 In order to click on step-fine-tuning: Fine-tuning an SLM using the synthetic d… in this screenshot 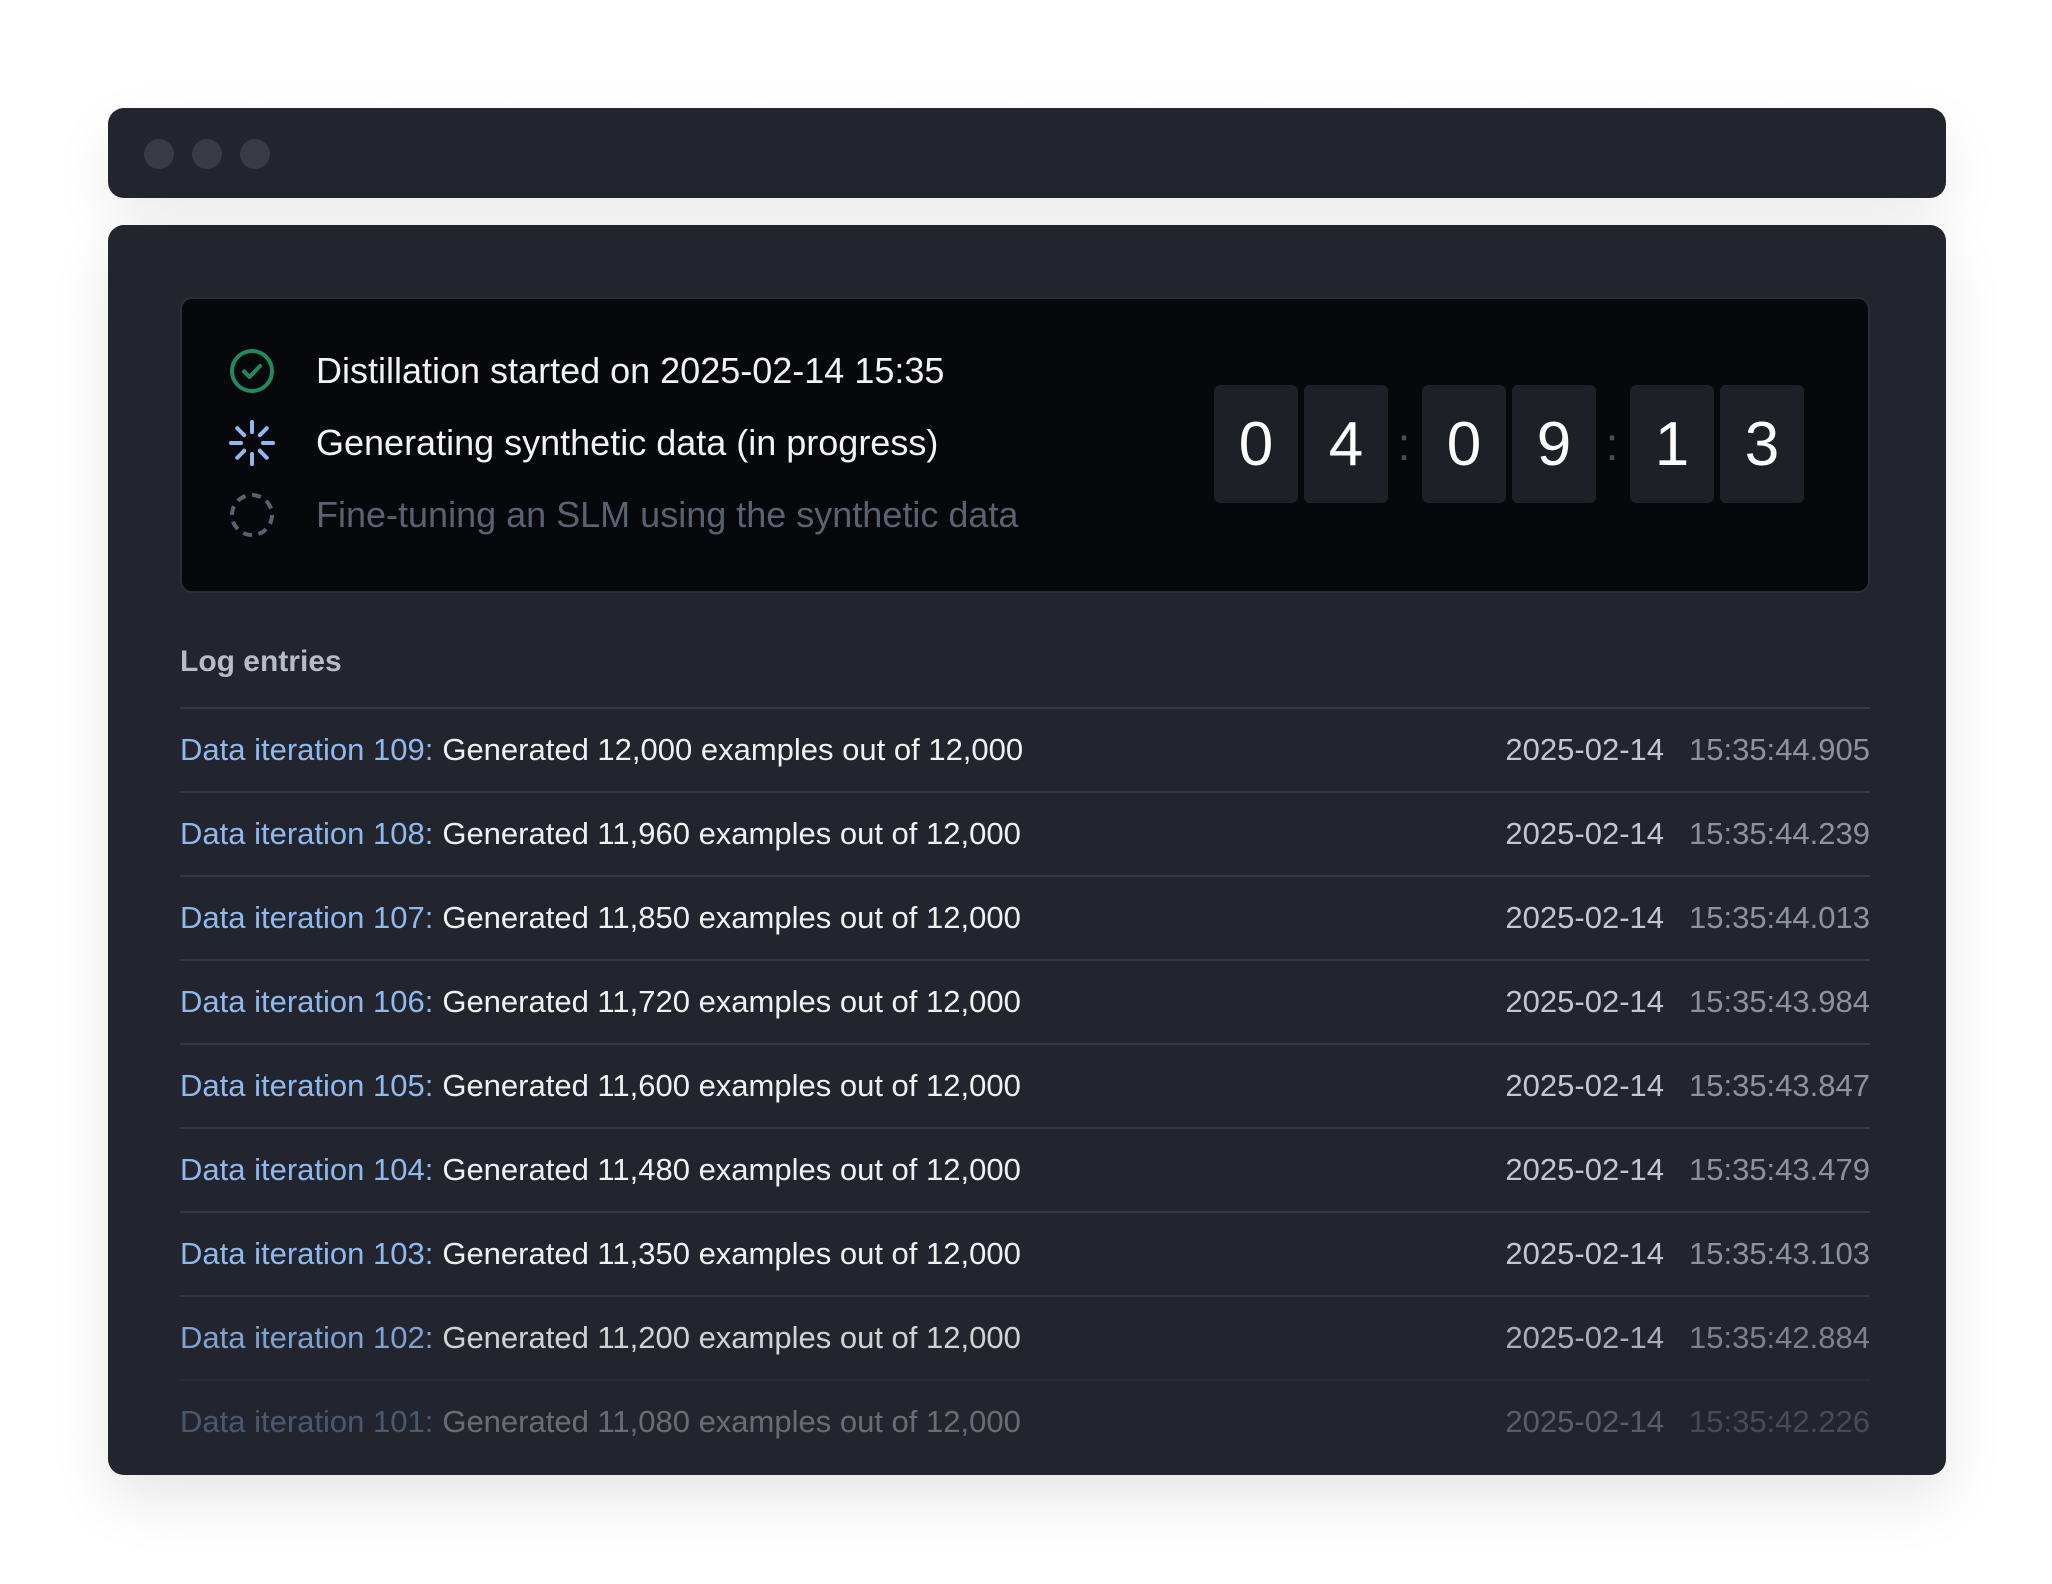, I will do `click(623, 515)`.